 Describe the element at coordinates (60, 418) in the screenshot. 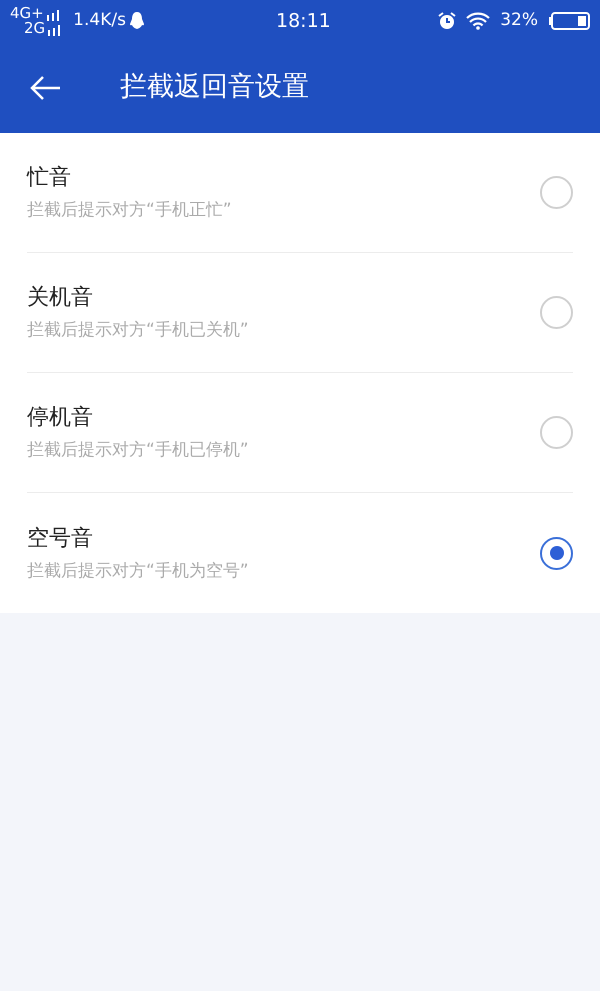

I see `option-title: 停机音` at that location.